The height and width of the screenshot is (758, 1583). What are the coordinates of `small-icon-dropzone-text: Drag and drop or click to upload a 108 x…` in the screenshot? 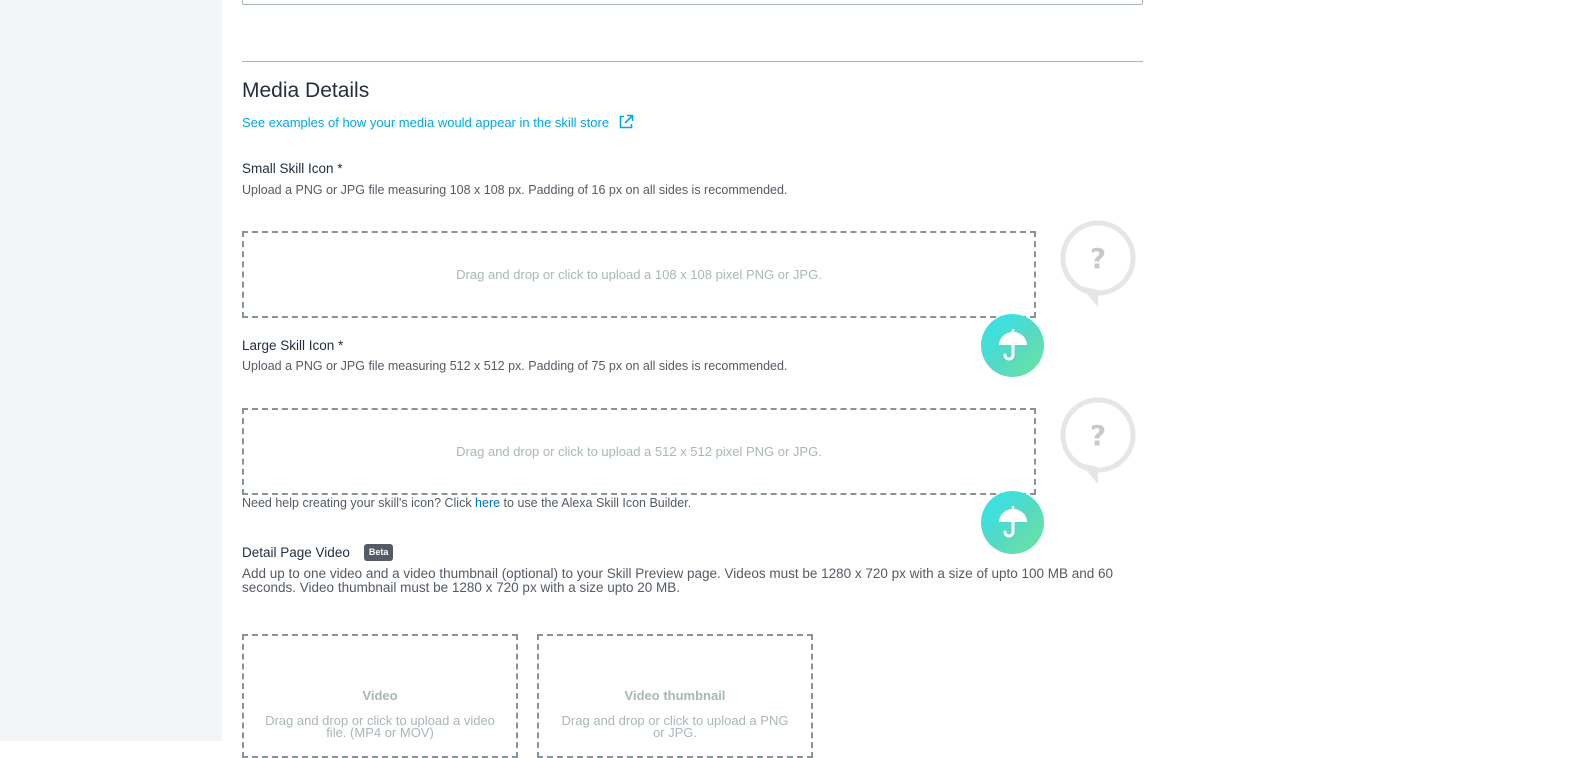 It's located at (639, 274).